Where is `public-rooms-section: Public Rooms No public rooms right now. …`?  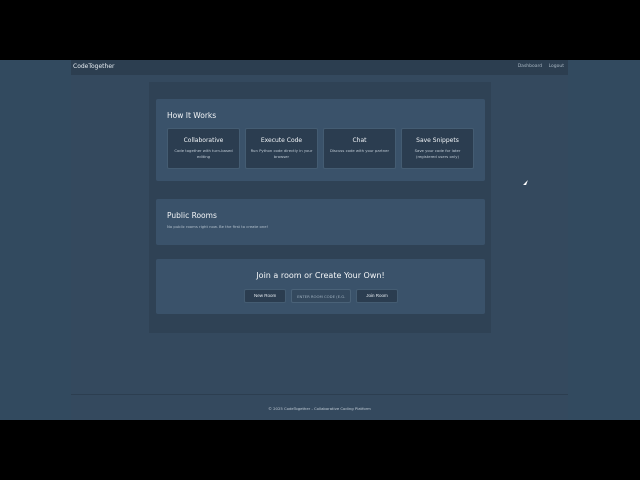 public-rooms-section: Public Rooms No public rooms right now. … is located at coordinates (320, 222).